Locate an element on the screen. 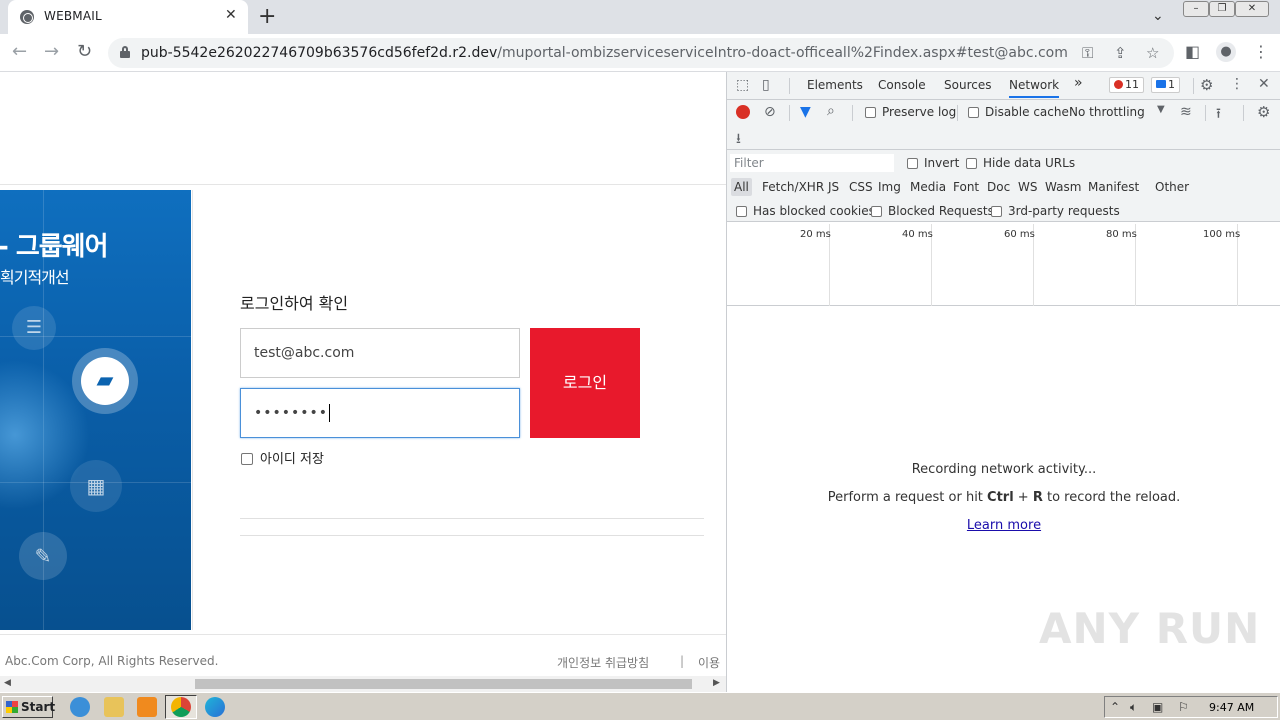 The height and width of the screenshot is (720, 1280). blocked-requests-label: Blocked Requests is located at coordinates (941, 211).